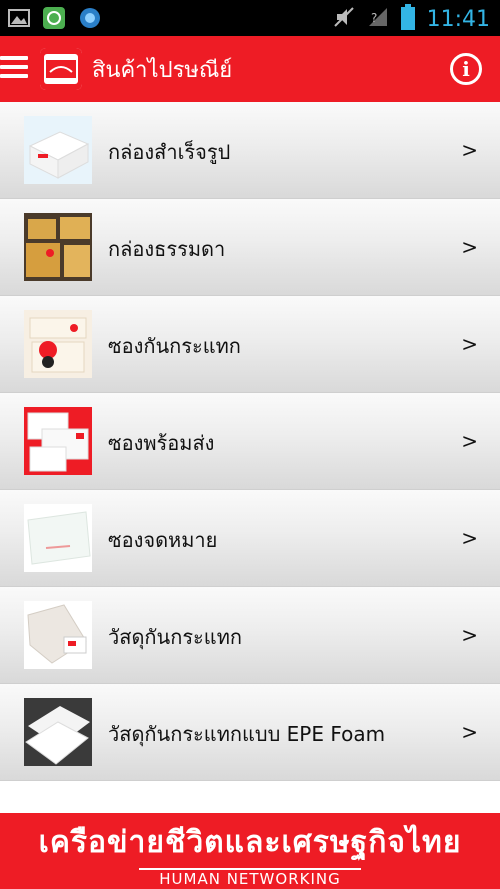 The width and height of the screenshot is (500, 889). I want to click on app-bar: สินค้าไปรษณีย์ i, so click(250, 69).